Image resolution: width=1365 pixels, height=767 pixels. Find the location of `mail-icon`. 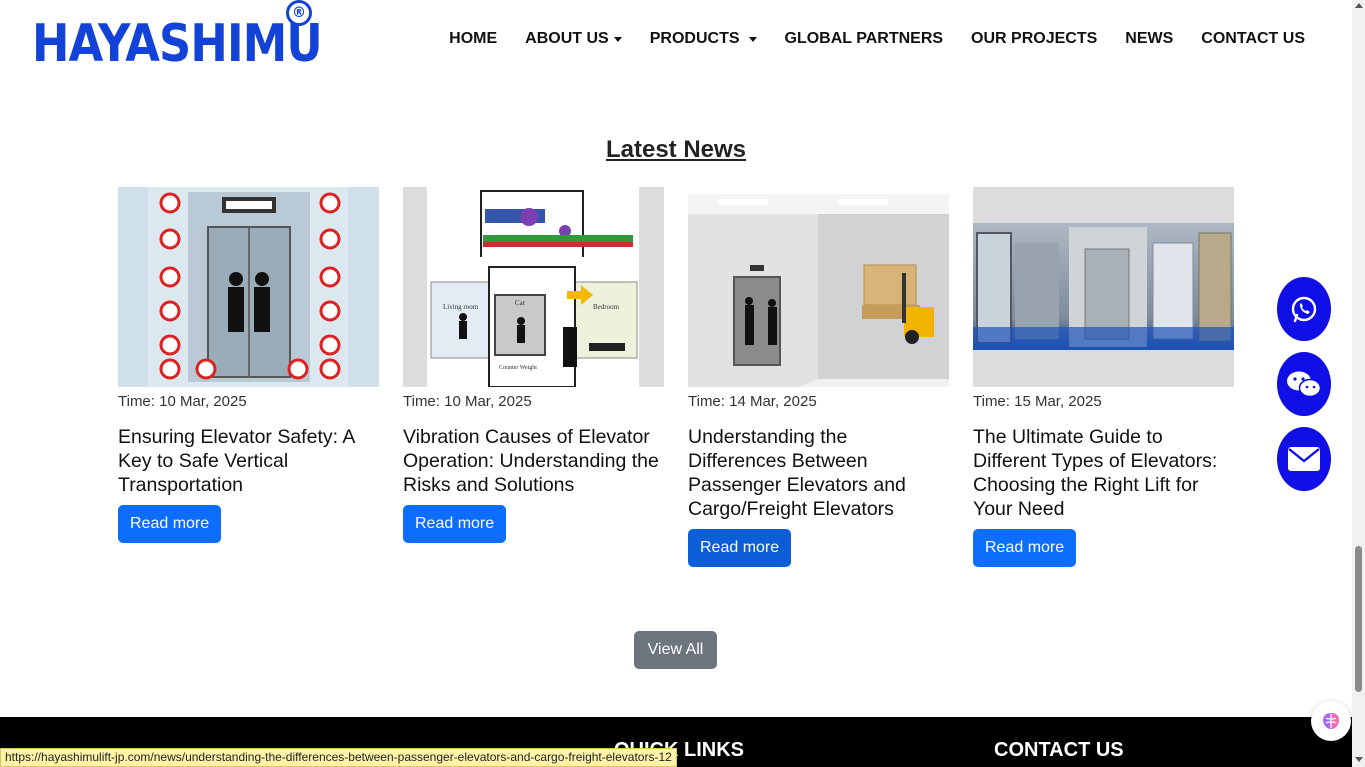

mail-icon is located at coordinates (1304, 459).